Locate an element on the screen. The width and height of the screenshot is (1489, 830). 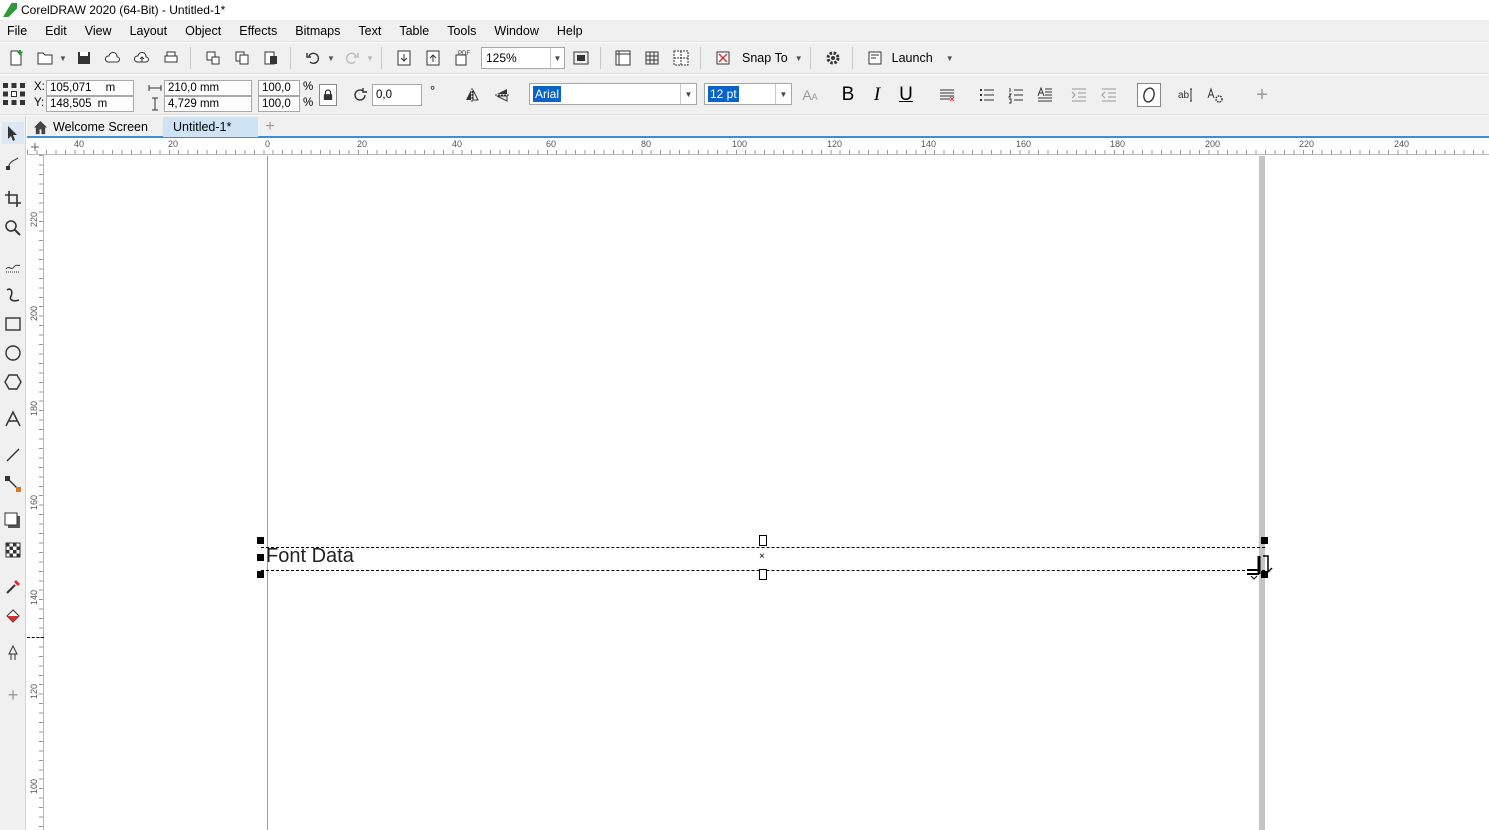
menu-bitmaps: Bitmaps is located at coordinates (320, 31).